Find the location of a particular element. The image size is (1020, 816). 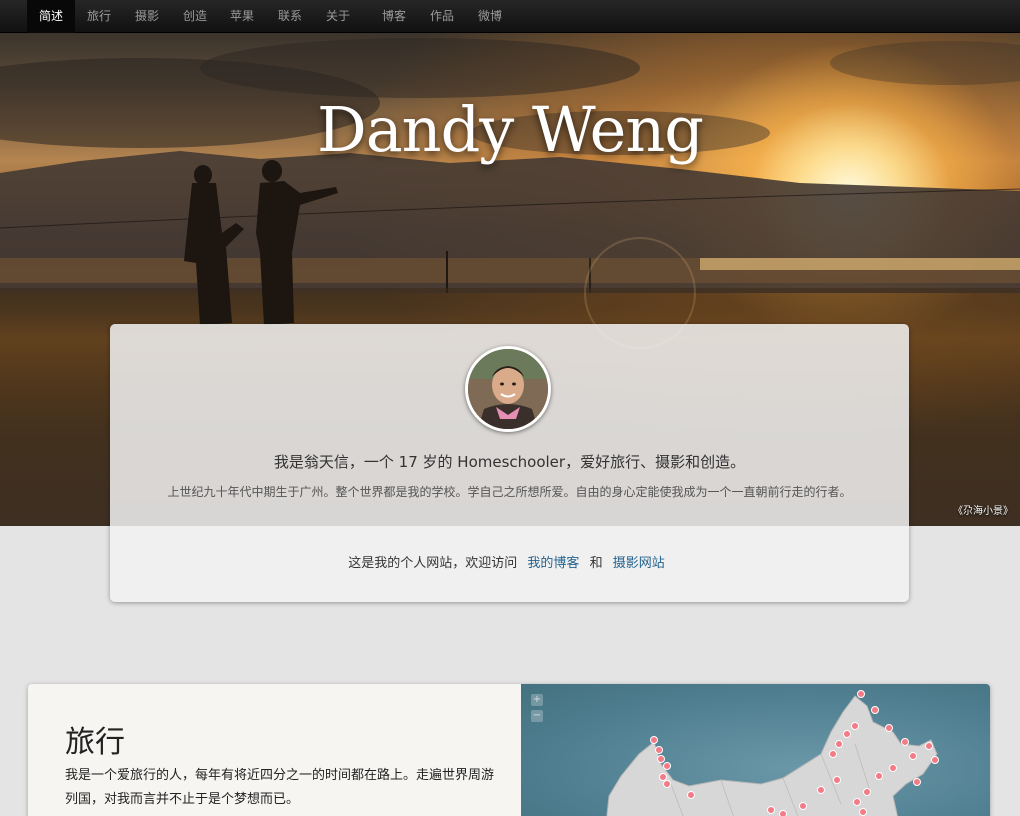

hero-title: Dandy Weng is located at coordinates (510, 129).